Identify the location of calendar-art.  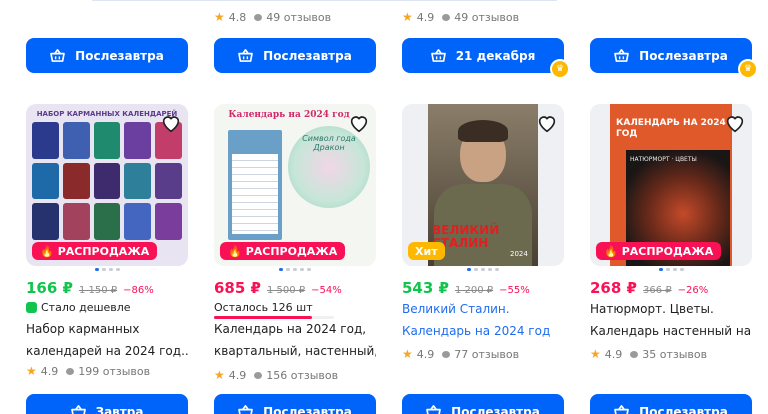
(255, 194).